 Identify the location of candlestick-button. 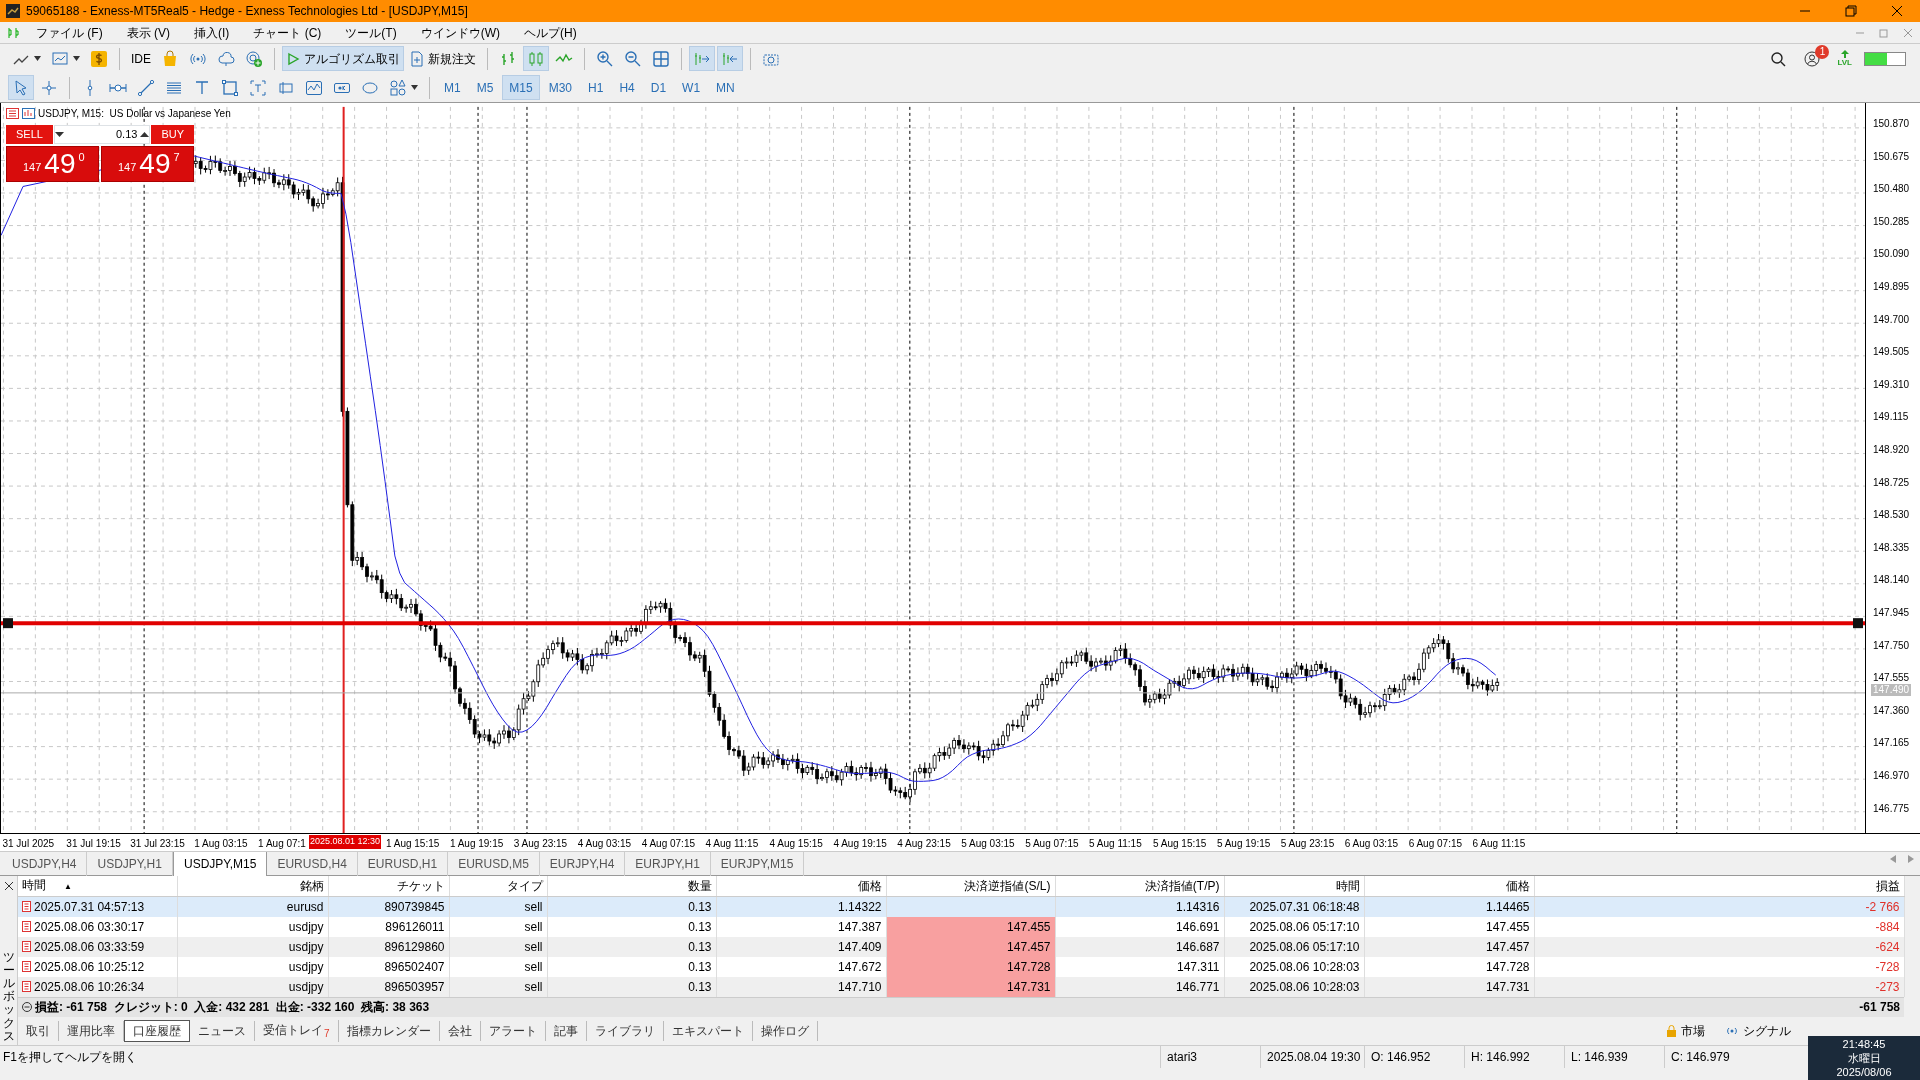
(536, 58).